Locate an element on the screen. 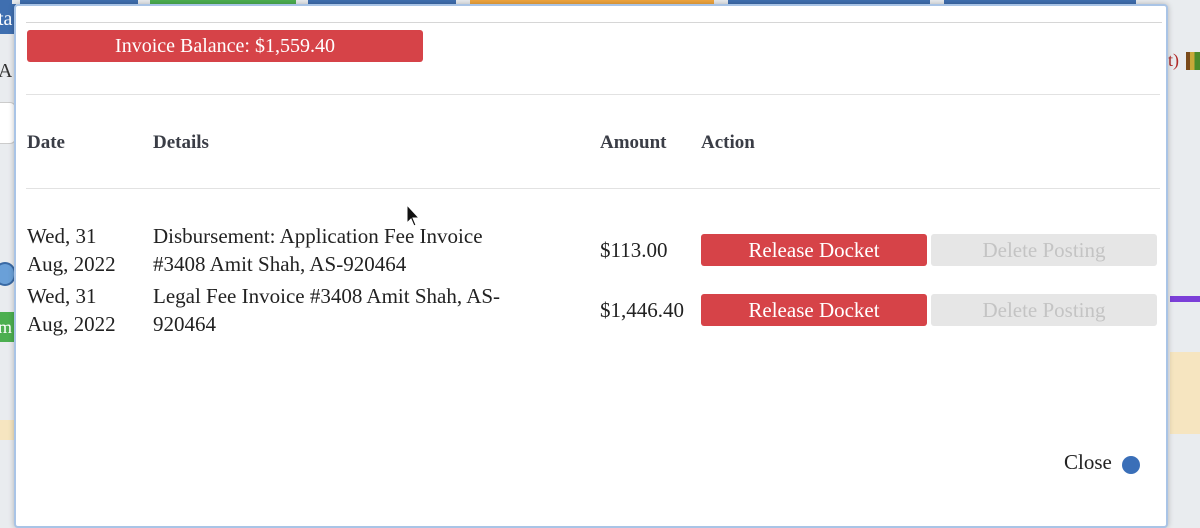  column-header-date: Date is located at coordinates (46, 142).